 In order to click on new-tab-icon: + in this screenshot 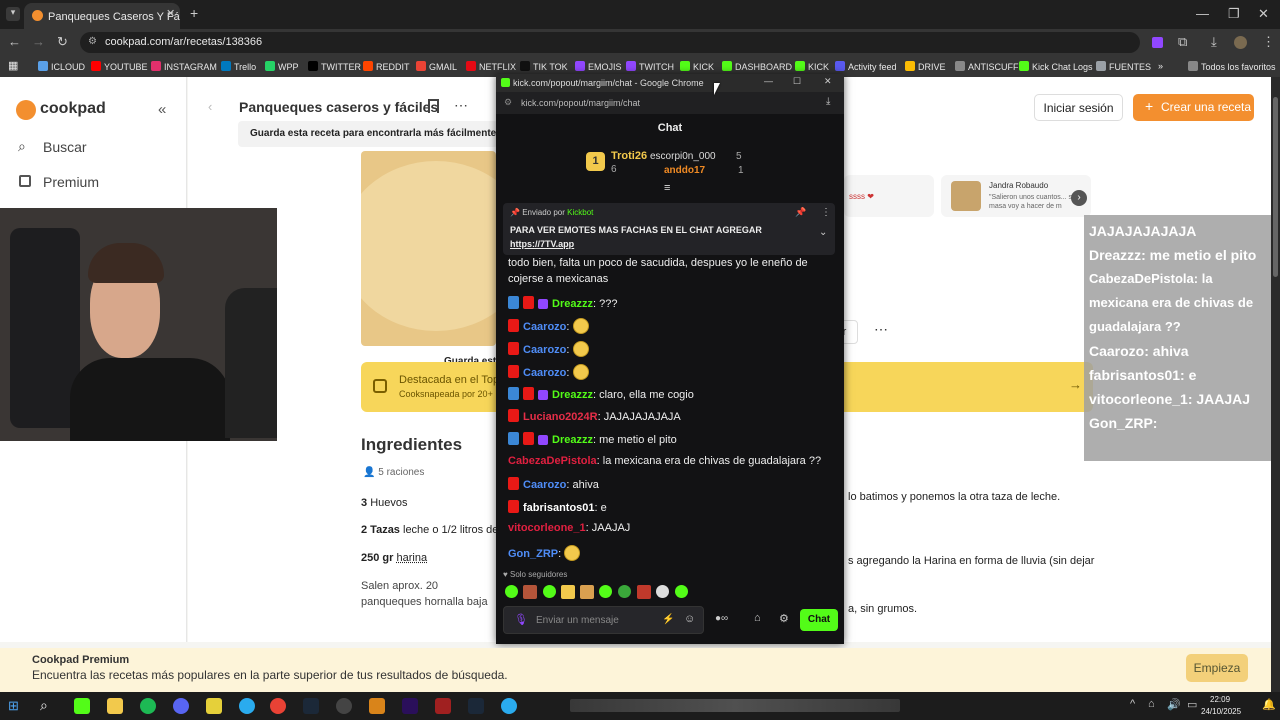, I will do `click(194, 13)`.